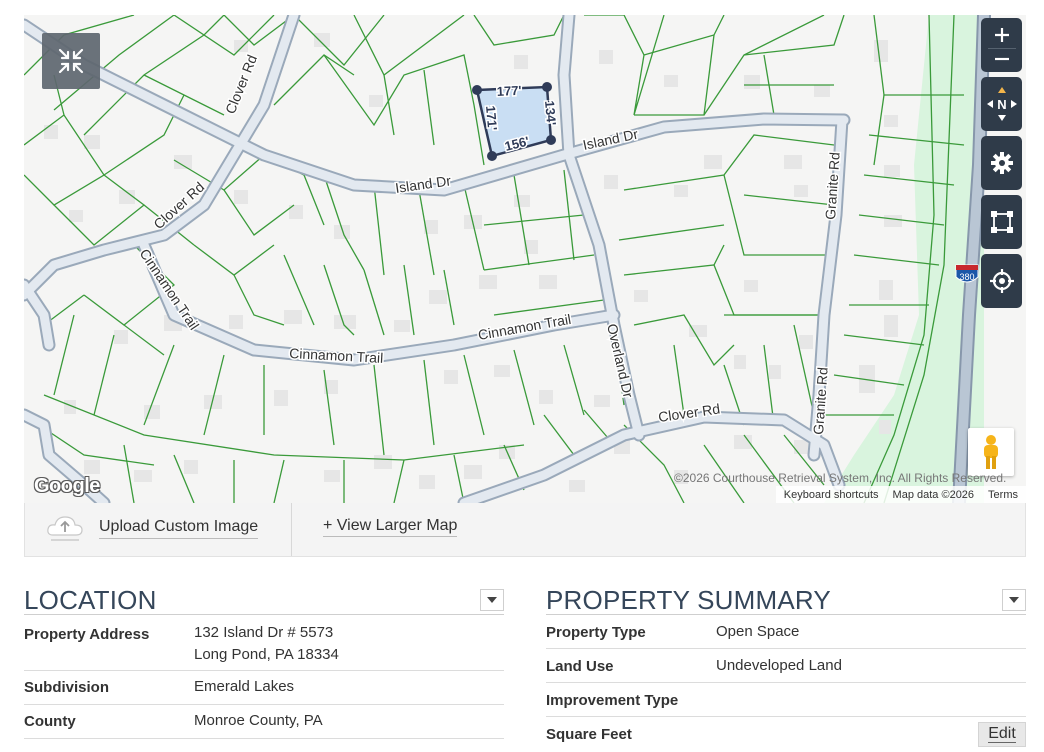 The width and height of the screenshot is (1044, 752). What do you see at coordinates (67, 486) in the screenshot?
I see `google-logo: Google` at bounding box center [67, 486].